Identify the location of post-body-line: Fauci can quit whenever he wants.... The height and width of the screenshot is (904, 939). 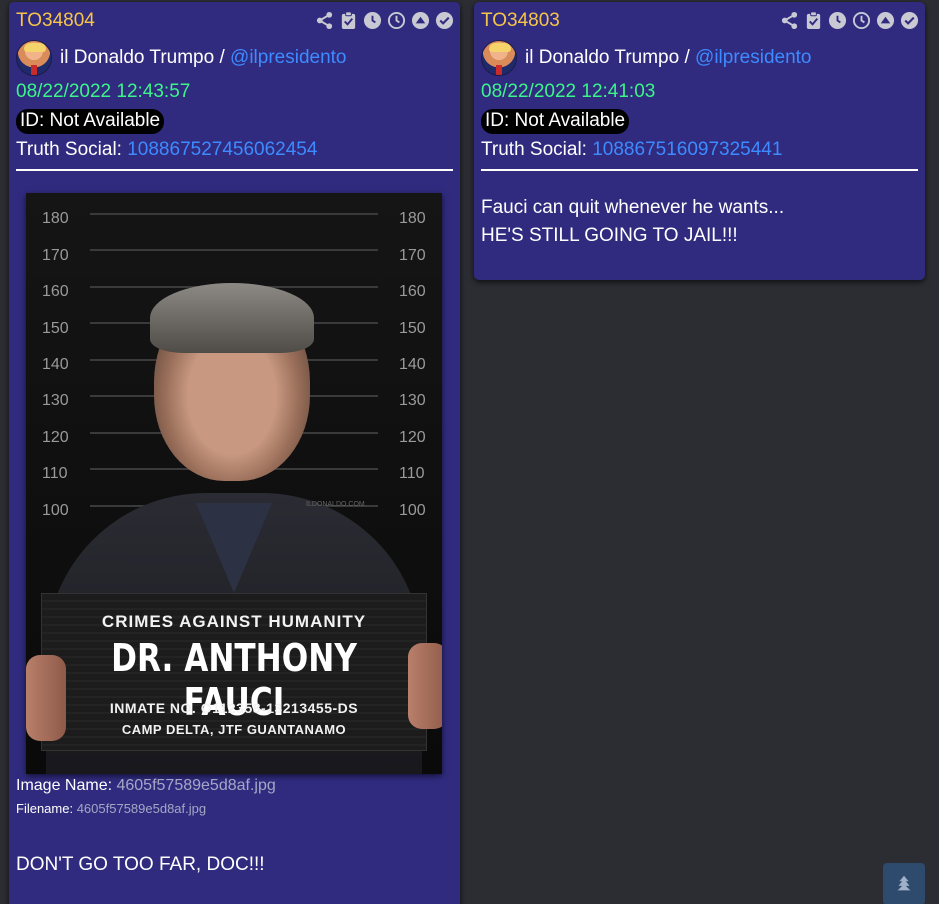
(633, 207).